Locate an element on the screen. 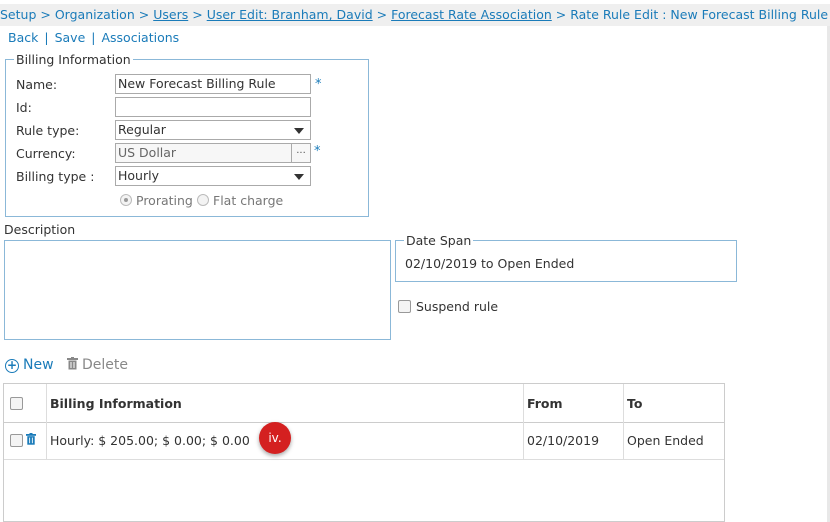 Image resolution: width=830 pixels, height=522 pixels. new-button: + New is located at coordinates (29, 365).